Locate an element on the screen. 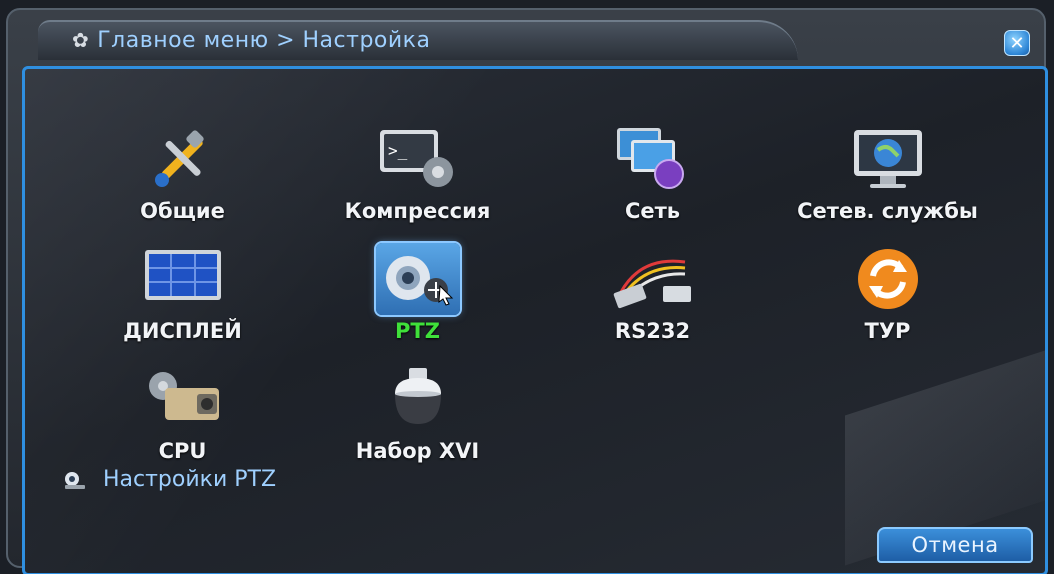 This screenshot has height=574, width=1054. window-title-text: Главное меню > Настройка is located at coordinates (264, 40).